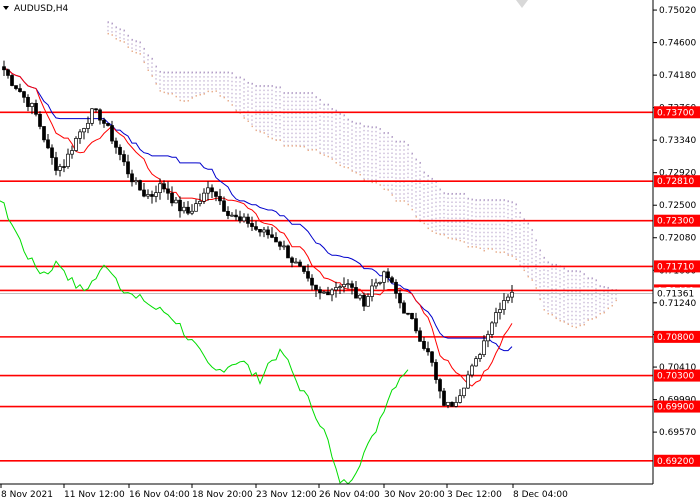 The height and width of the screenshot is (504, 700). What do you see at coordinates (522, 4) in the screenshot?
I see `one-click-trading-icon` at bounding box center [522, 4].